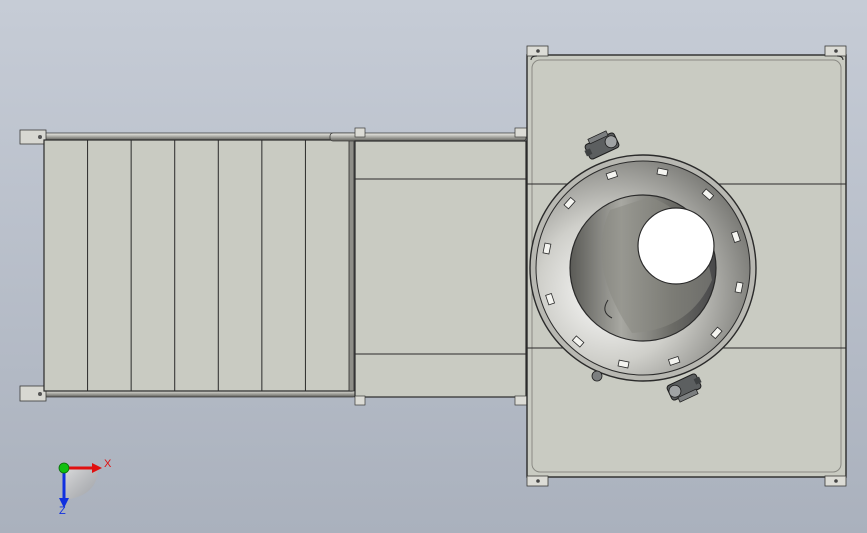 The image size is (867, 533). Describe the element at coordinates (190, 136) in the screenshot. I see `conveyor-top-rail` at that location.